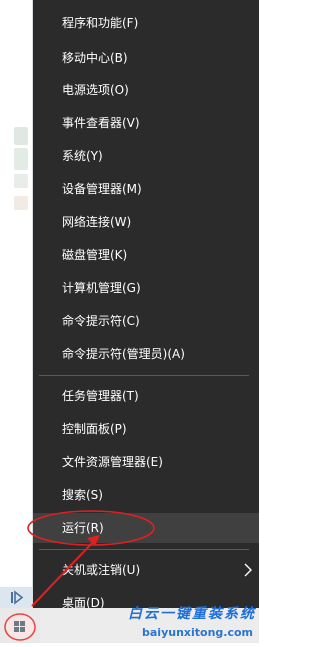 Image resolution: width=320 pixels, height=647 pixels. I want to click on annotation-overlay, so click(91, 558).